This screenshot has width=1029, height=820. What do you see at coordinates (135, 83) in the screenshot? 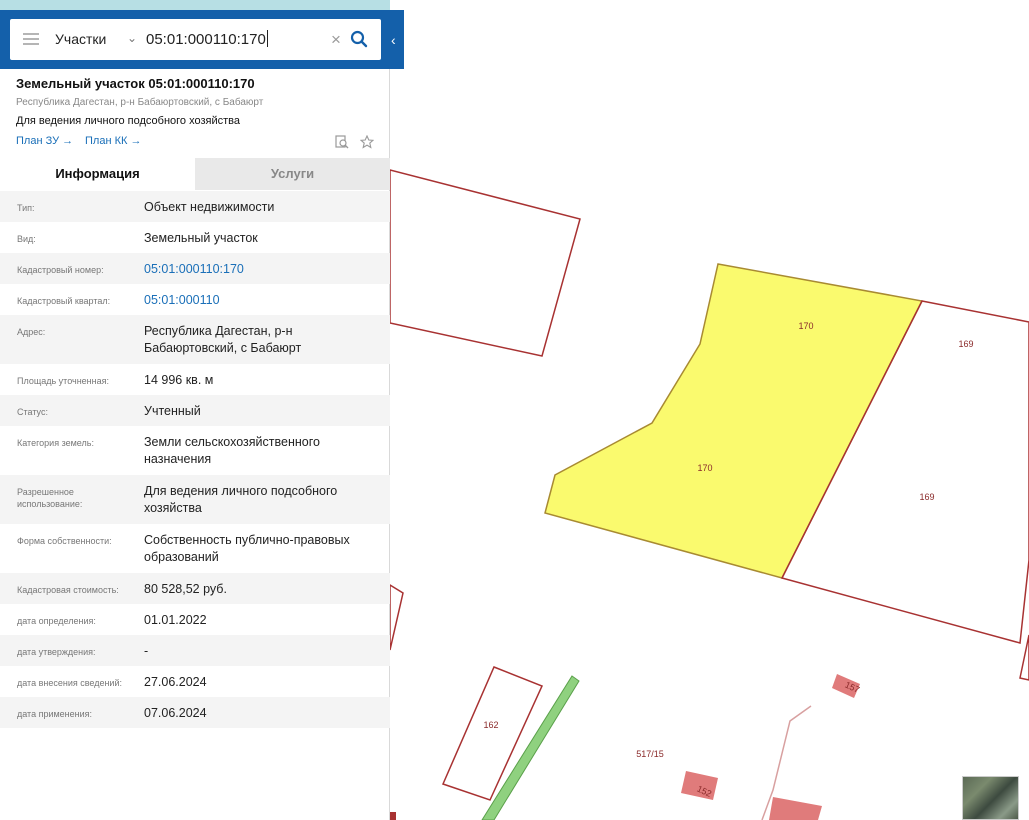
I see `parcel-title: Земельный участок 05:01:000110:170` at bounding box center [135, 83].